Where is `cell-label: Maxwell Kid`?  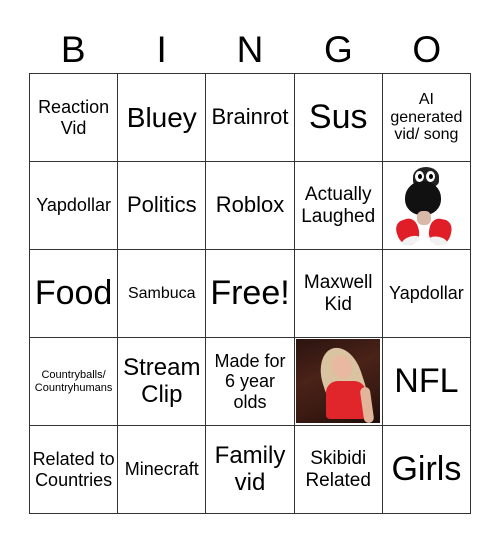
cell-label: Maxwell Kid is located at coordinates (338, 293).